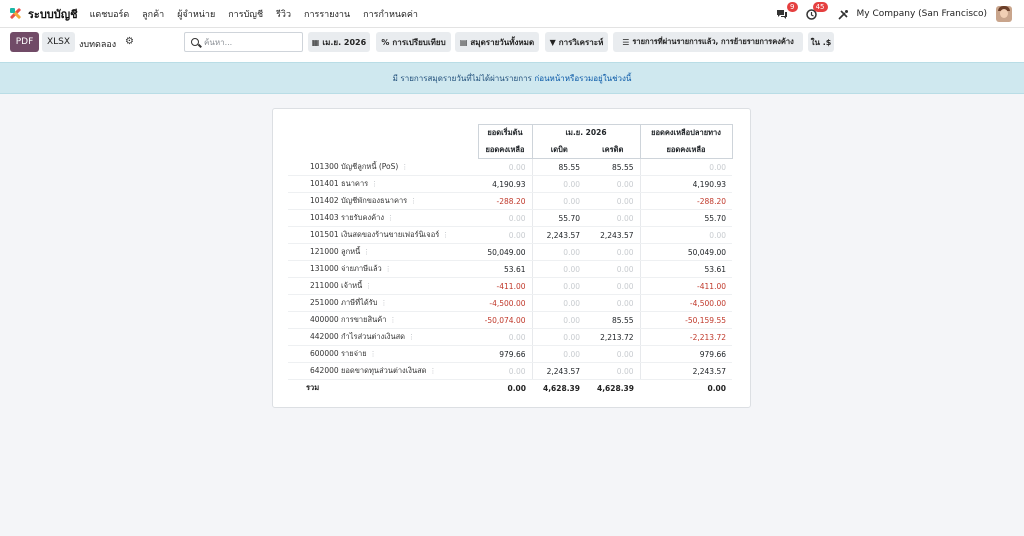 Image resolution: width=1024 pixels, height=536 pixels. Describe the element at coordinates (245, 14) in the screenshot. I see `menu-accounting: การบัญชี` at that location.